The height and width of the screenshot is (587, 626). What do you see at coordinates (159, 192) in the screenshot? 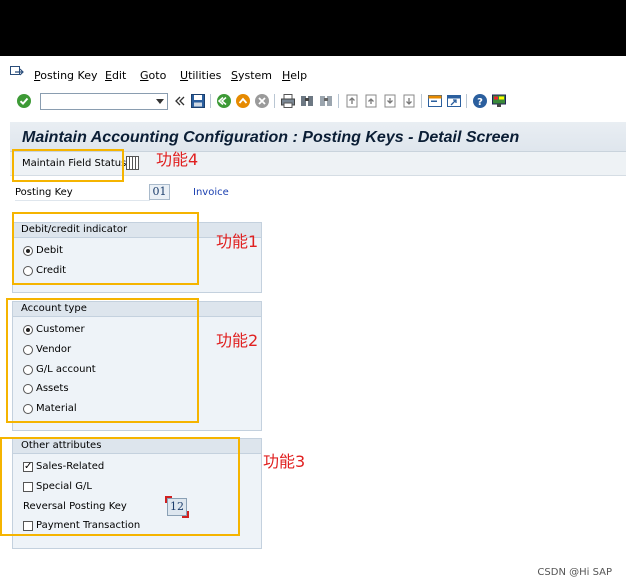
I see `posting-key-field: 01` at bounding box center [159, 192].